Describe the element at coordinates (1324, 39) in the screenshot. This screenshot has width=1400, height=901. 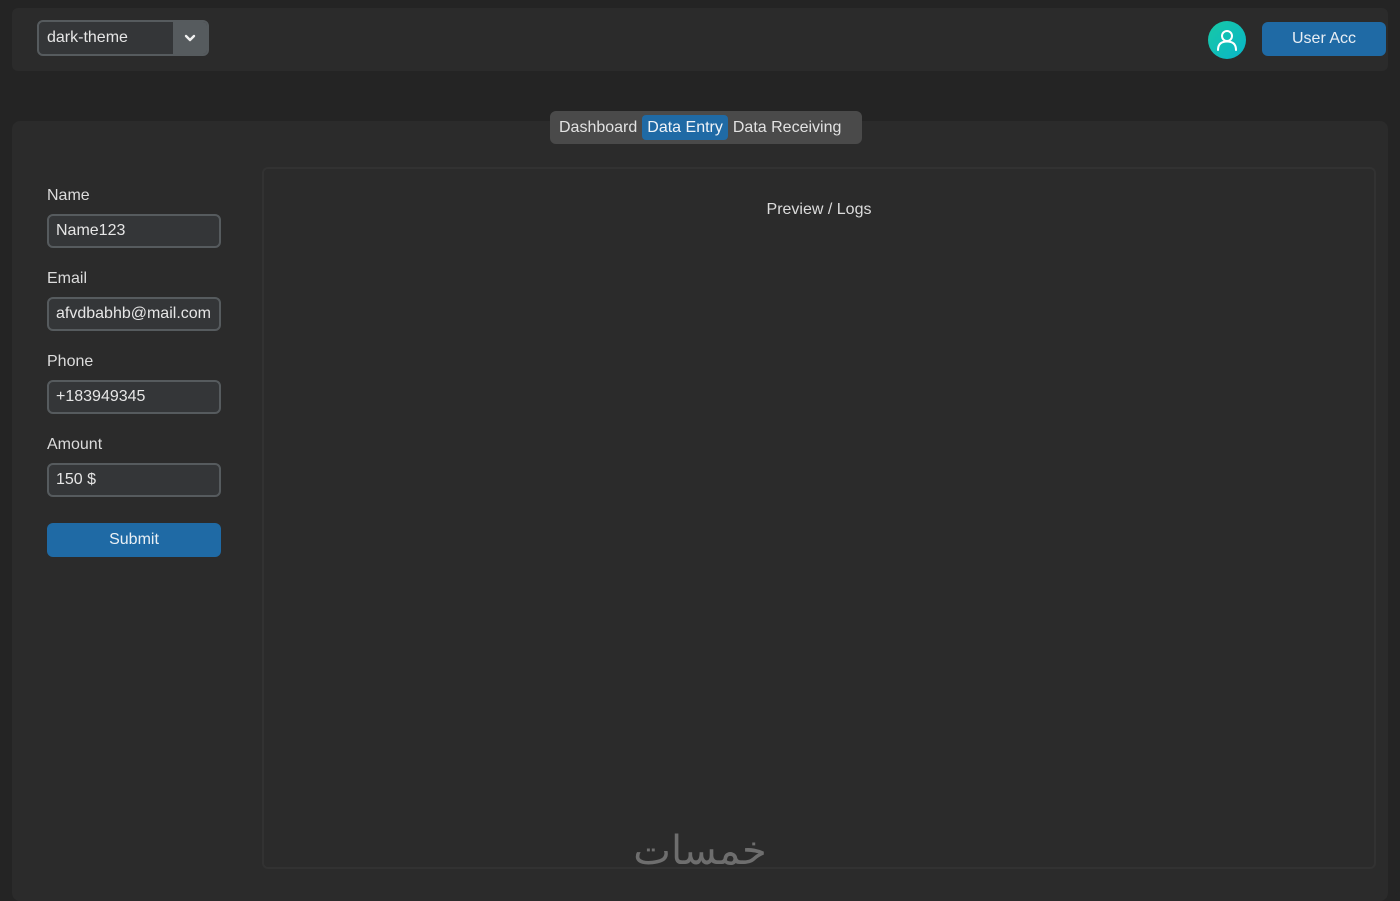
I see `user-account-button: User Acc` at that location.